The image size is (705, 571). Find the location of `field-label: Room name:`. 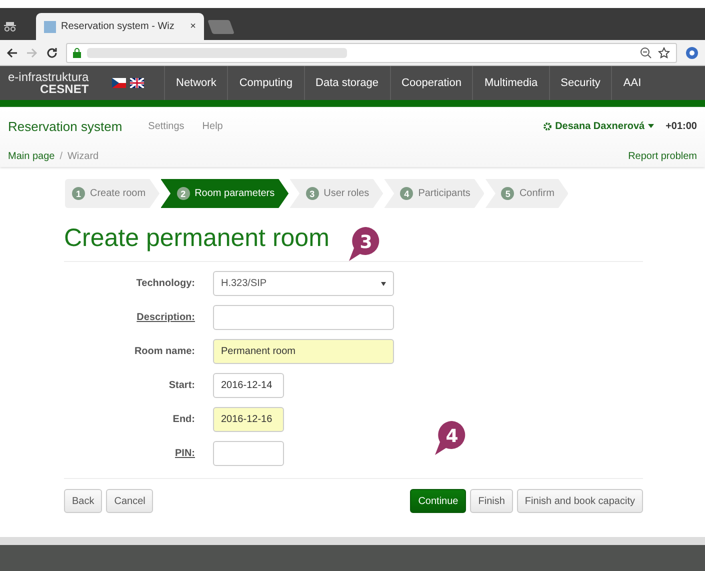

field-label: Room name: is located at coordinates (164, 351).